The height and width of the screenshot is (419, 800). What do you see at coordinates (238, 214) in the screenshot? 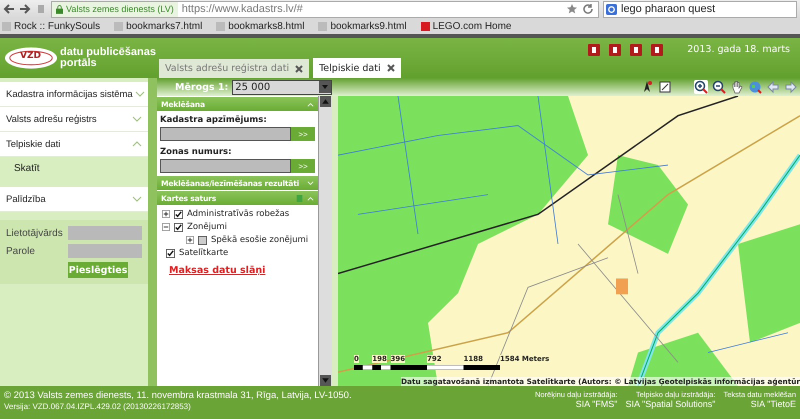
I see `layer-label: Administratīvās robežas` at bounding box center [238, 214].